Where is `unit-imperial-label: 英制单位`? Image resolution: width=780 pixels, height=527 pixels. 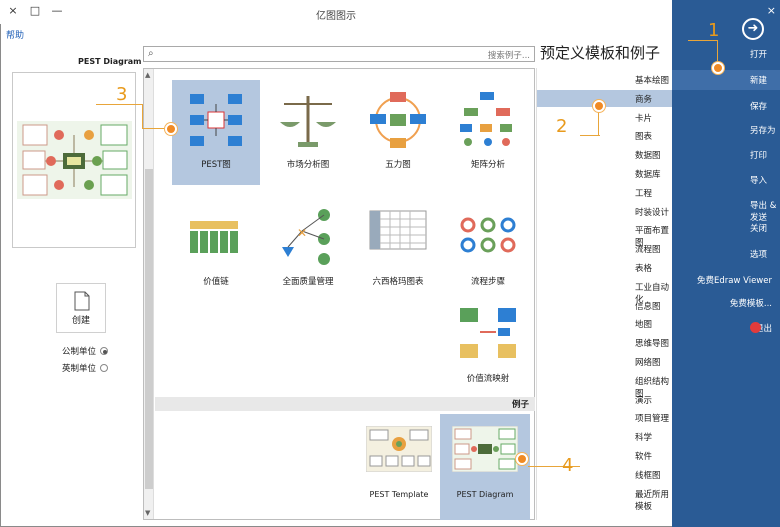 unit-imperial-label: 英制单位 is located at coordinates (79, 369).